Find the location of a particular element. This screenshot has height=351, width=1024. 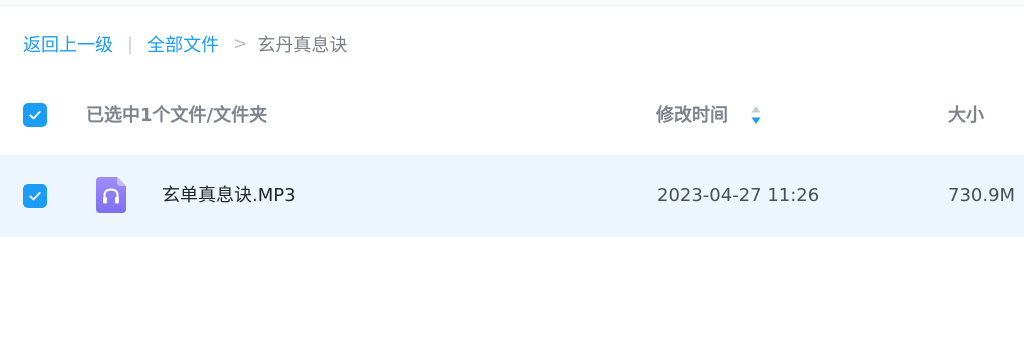

file-size: 730.9M is located at coordinates (982, 195).